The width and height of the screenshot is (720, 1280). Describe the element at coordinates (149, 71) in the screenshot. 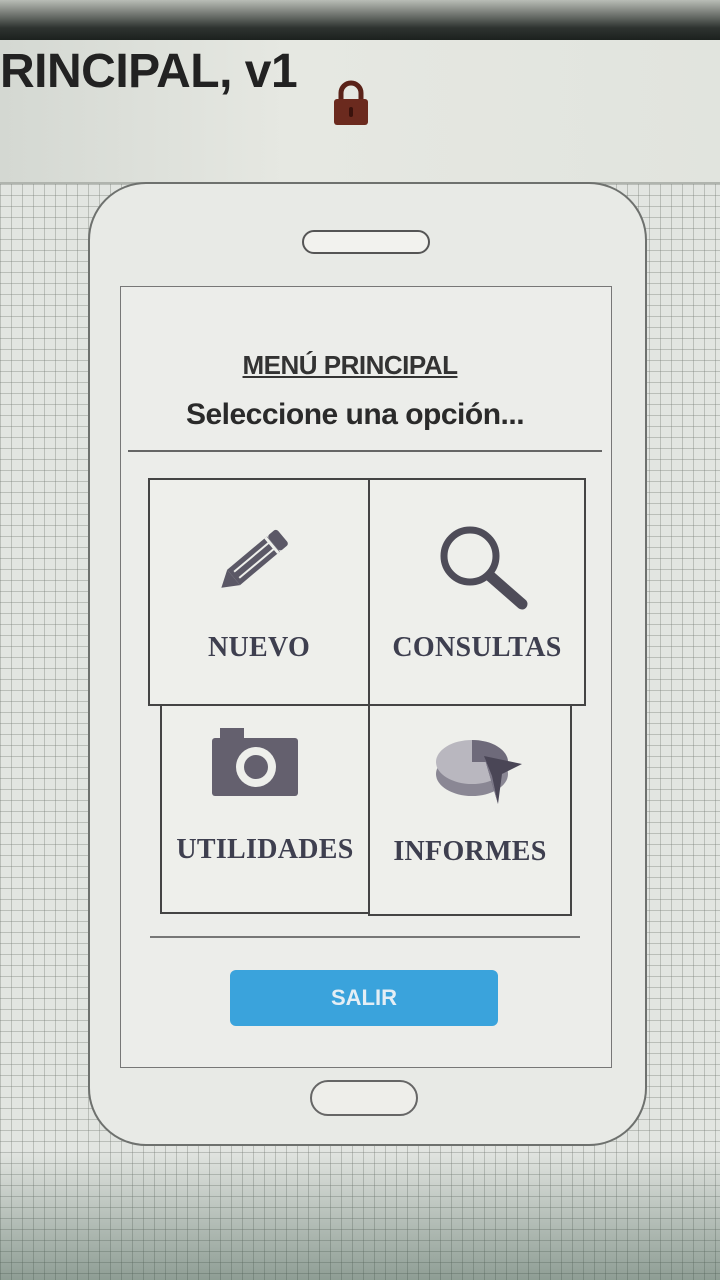

I see `page-title: RINCIPAL, v1` at that location.